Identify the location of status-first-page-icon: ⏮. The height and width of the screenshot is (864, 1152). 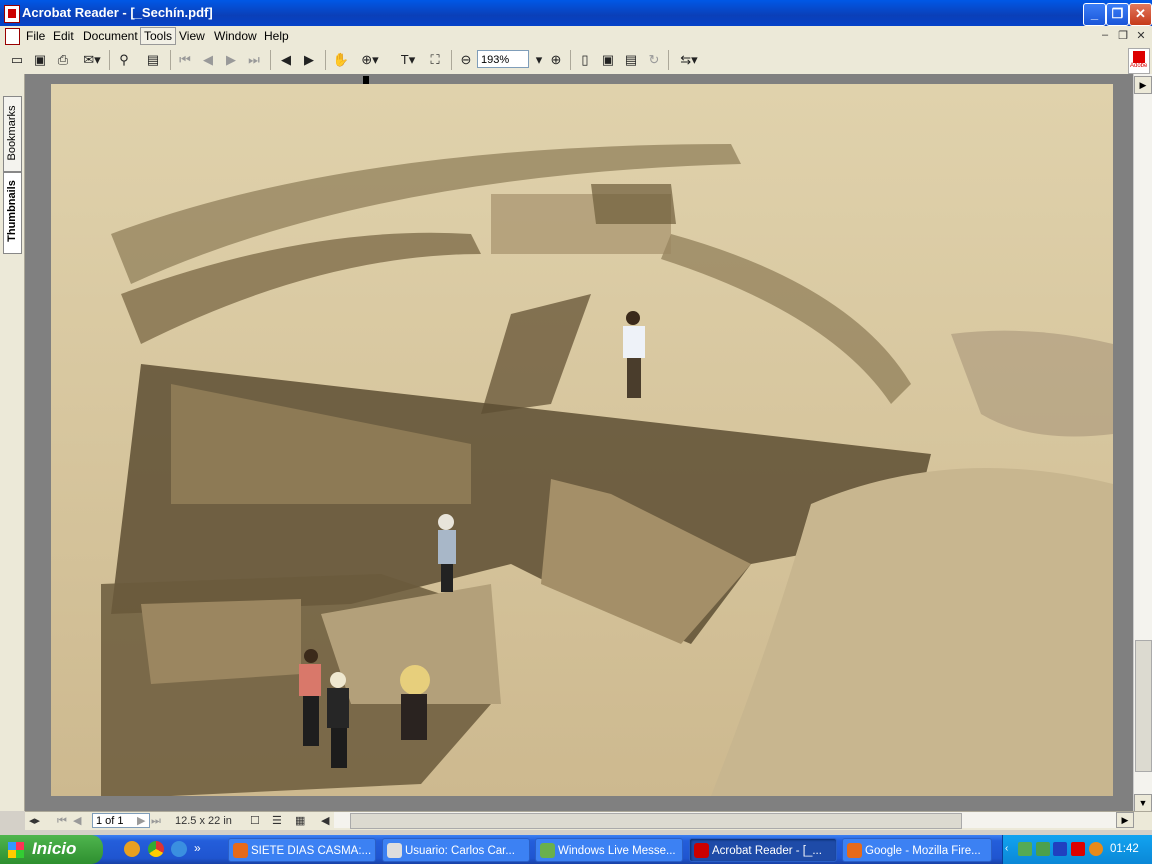
(62, 821).